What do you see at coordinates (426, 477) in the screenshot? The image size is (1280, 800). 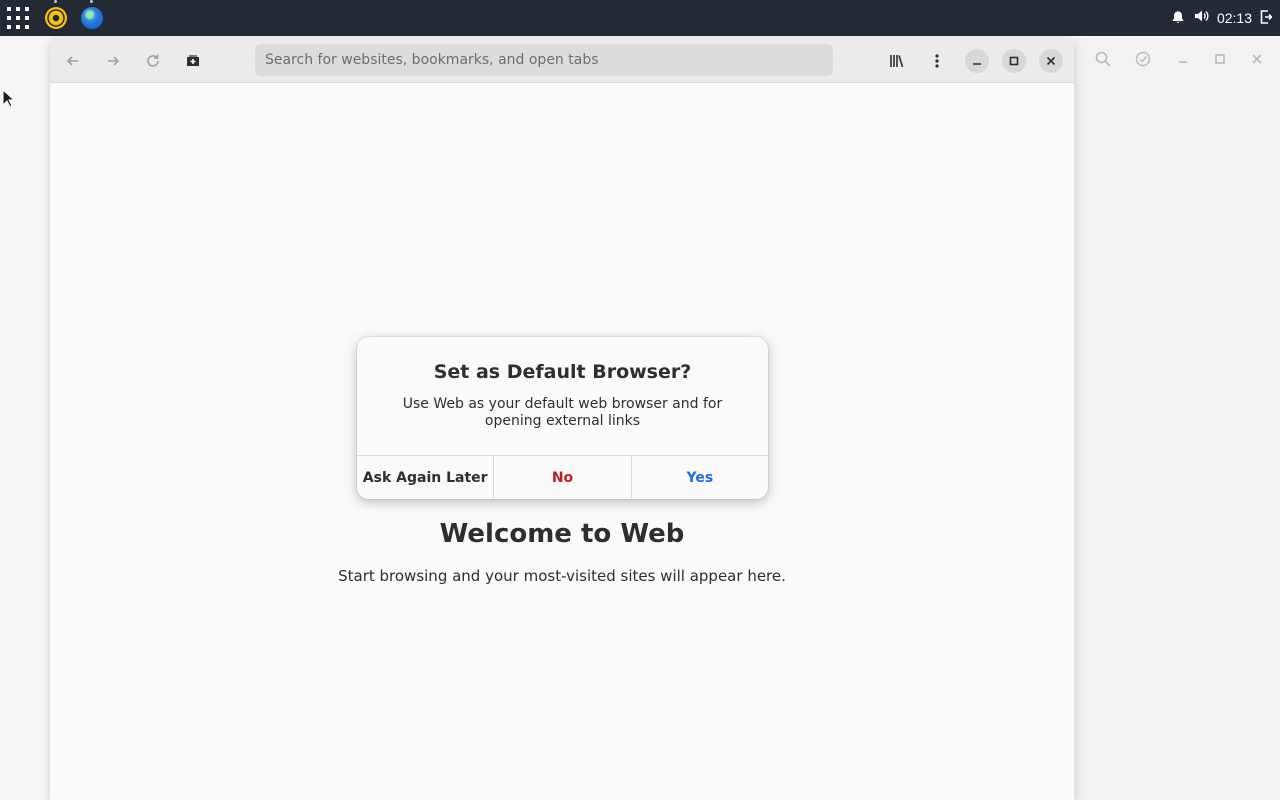 I see `ask-again-later-button: Ask Again Later` at bounding box center [426, 477].